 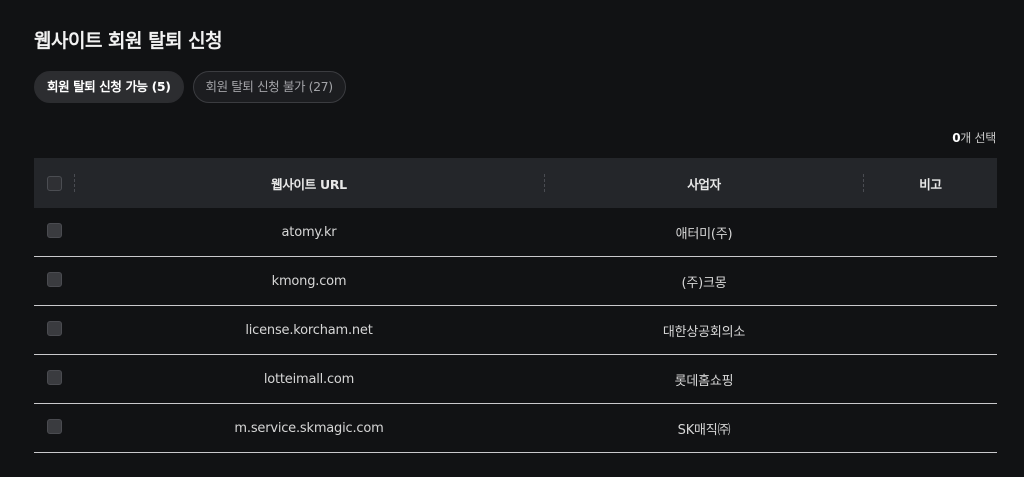 I want to click on cell-business: 롯데홈쇼핑, so click(x=704, y=381).